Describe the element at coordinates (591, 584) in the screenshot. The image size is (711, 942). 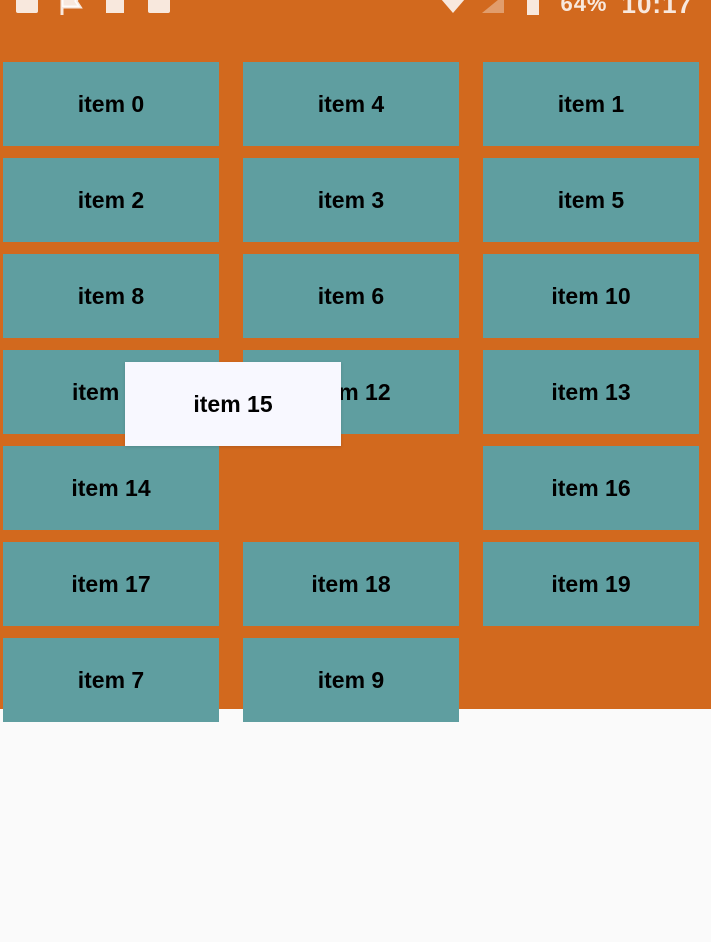
I see `grid-item: item 19` at that location.